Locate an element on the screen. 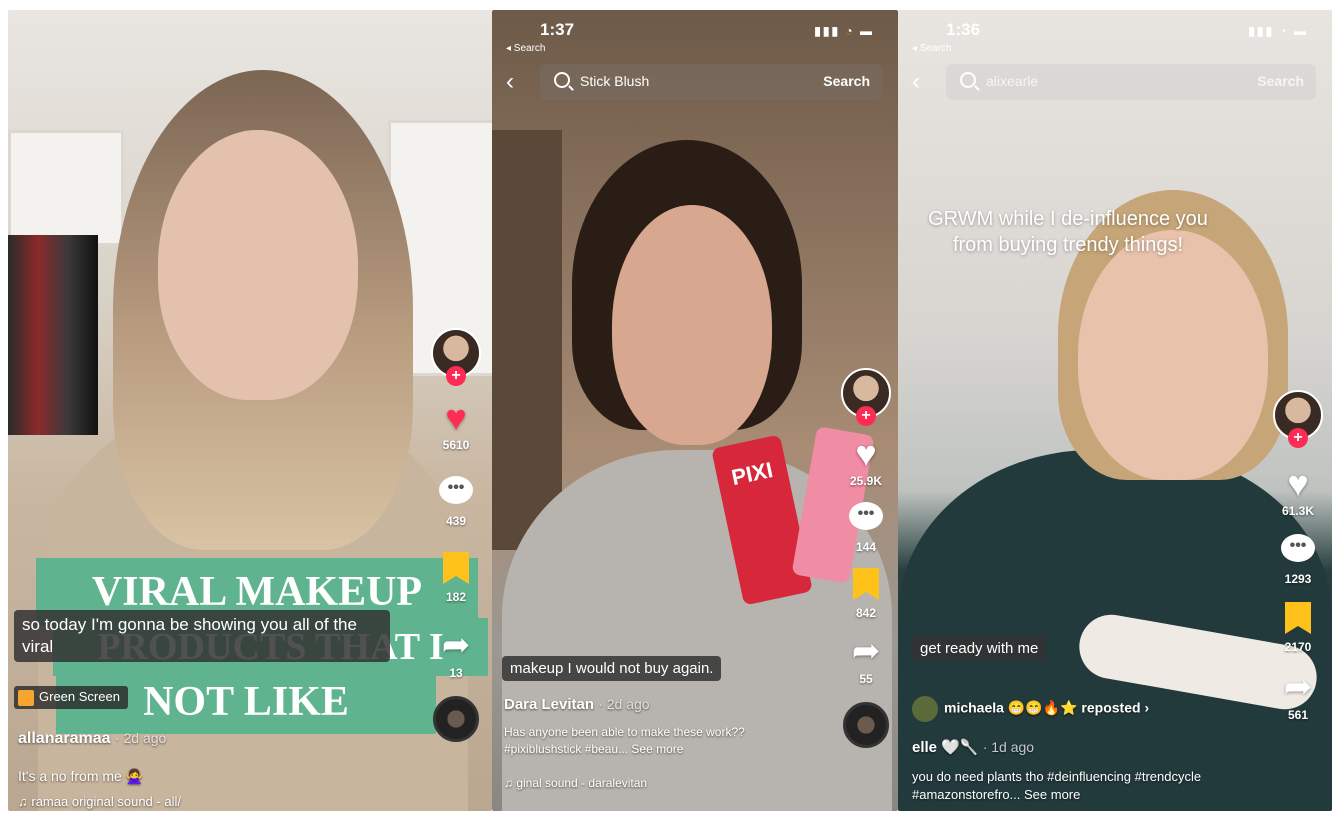  author-row: elle 🤍🥄 · 1d ago is located at coordinates (973, 747).